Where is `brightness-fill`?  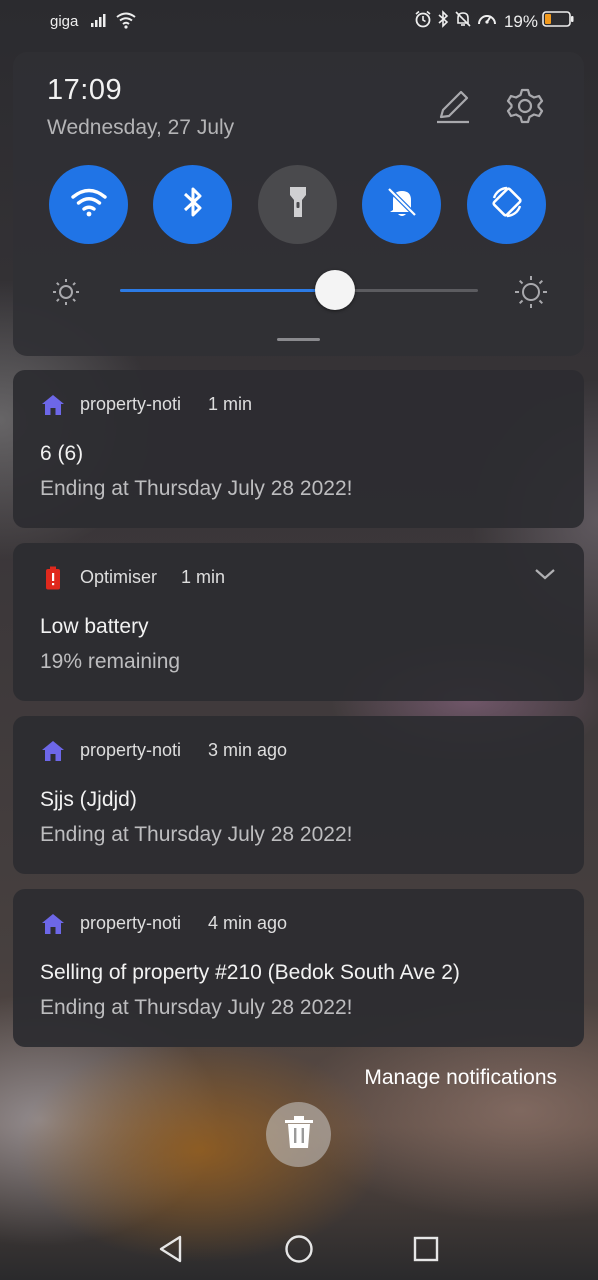
brightness-fill is located at coordinates (227, 290).